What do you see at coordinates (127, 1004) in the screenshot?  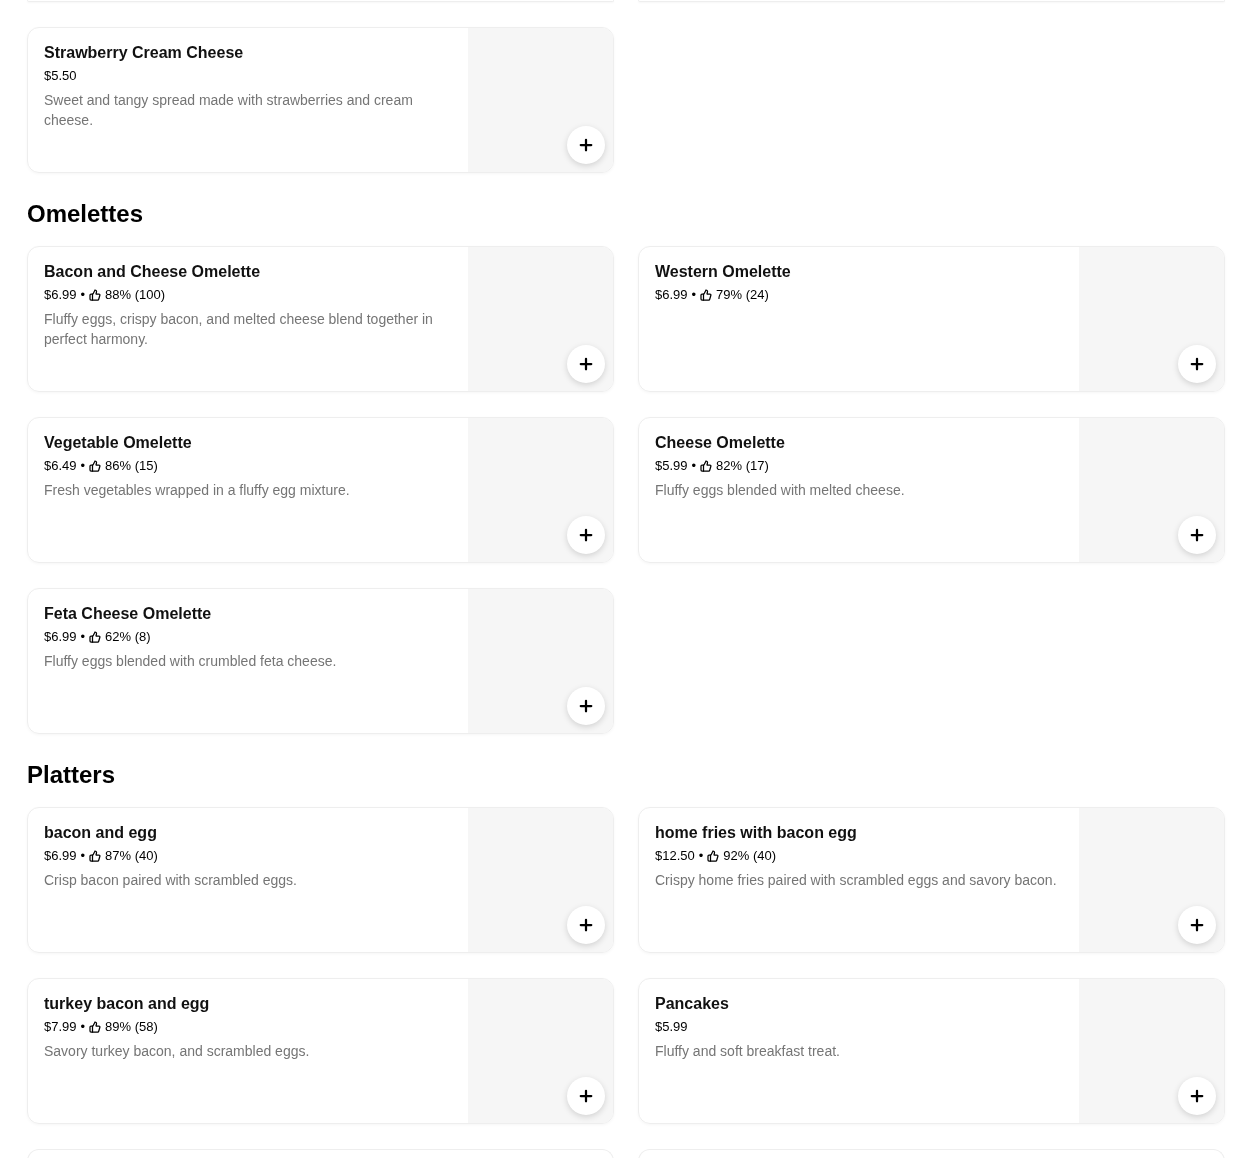 I see `item-name: turkey bacon and egg` at bounding box center [127, 1004].